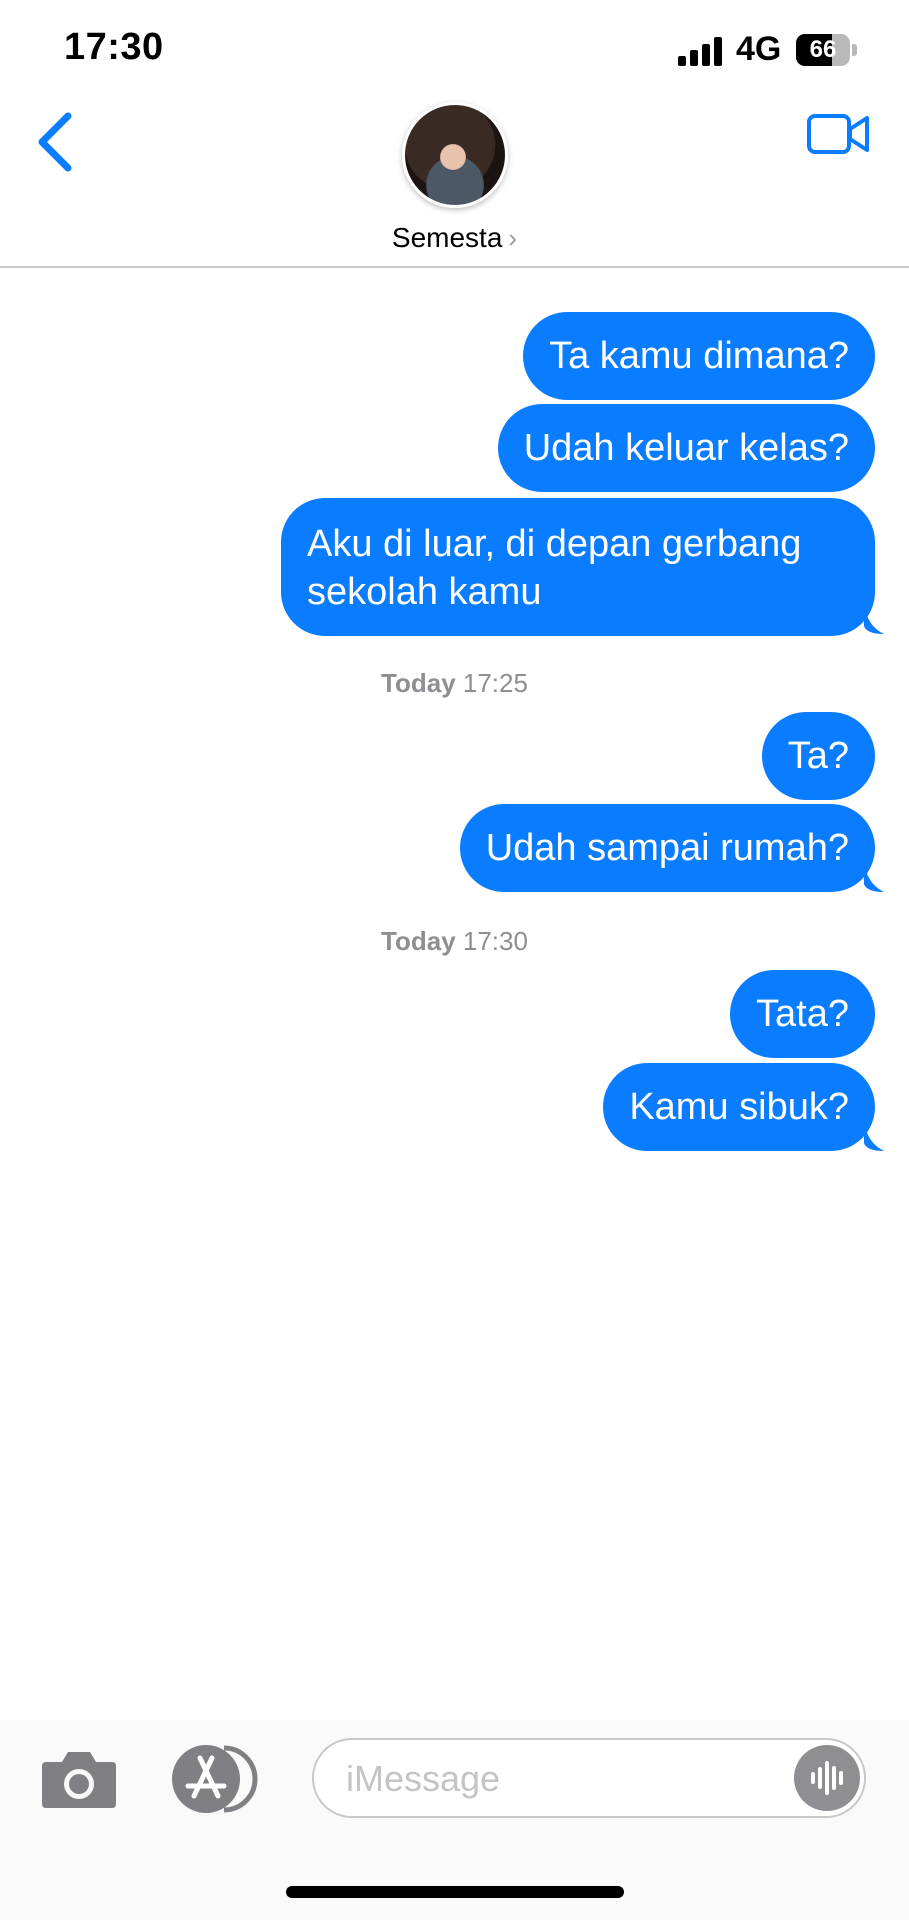 This screenshot has height=1920, width=909. I want to click on avatar, so click(455, 155).